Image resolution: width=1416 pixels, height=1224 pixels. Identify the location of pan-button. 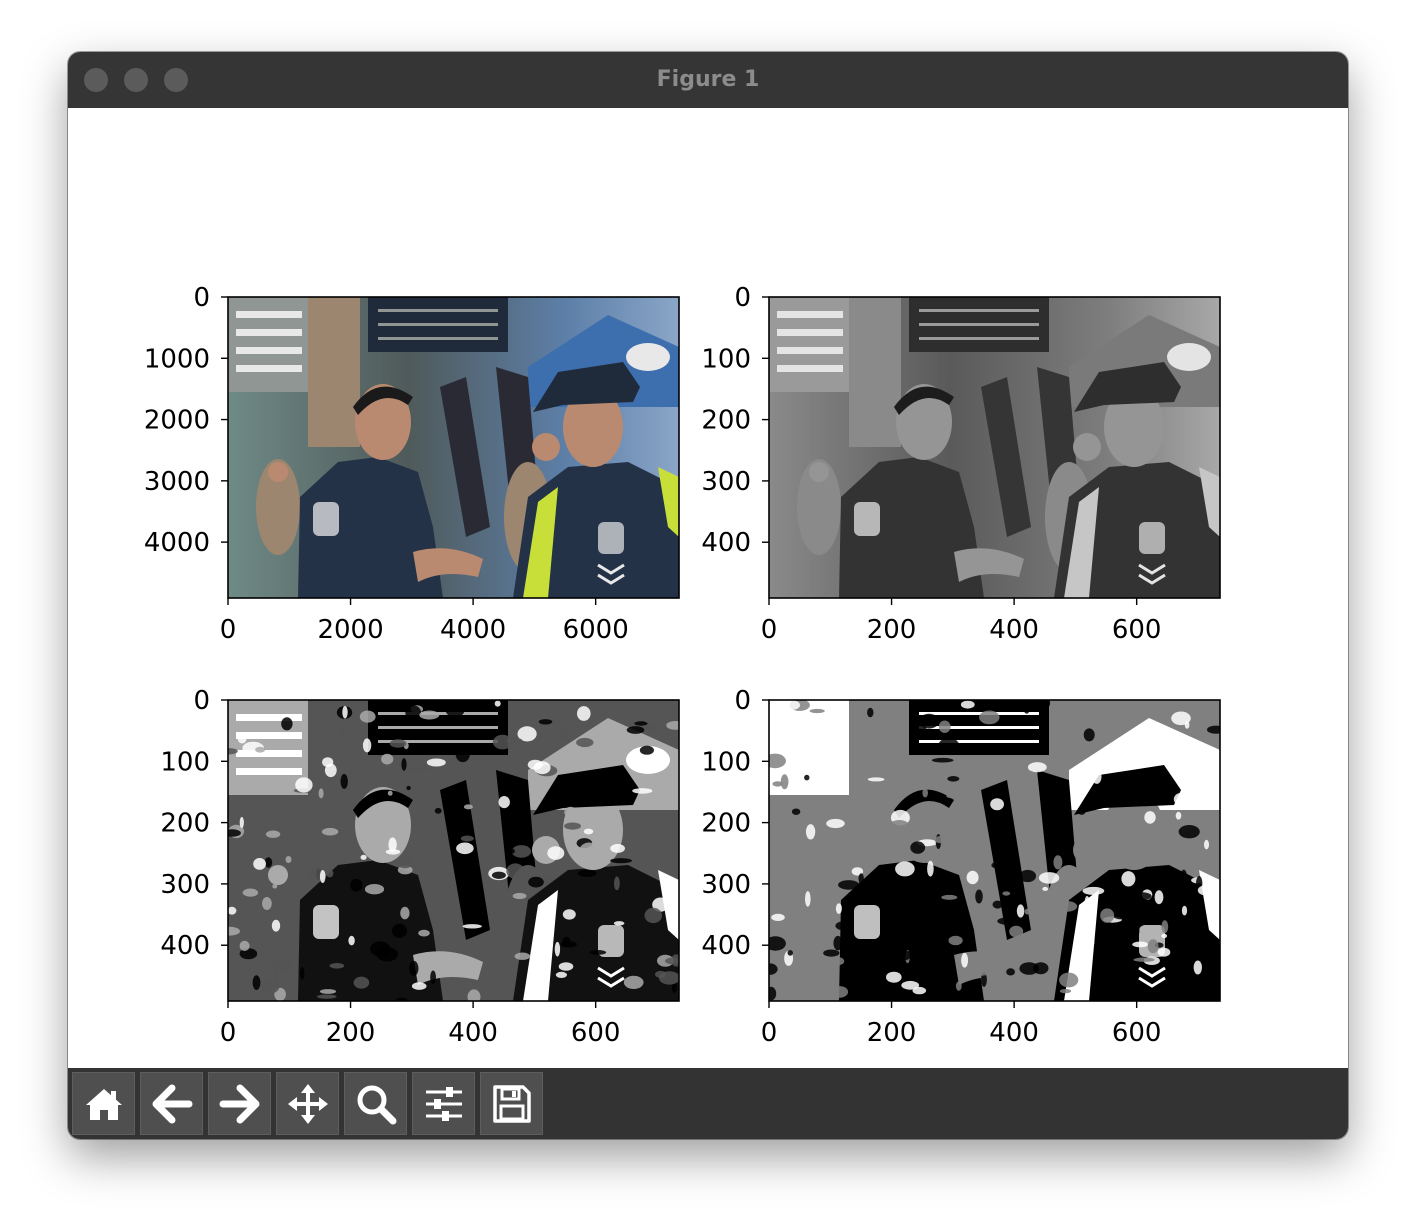
(307, 1103).